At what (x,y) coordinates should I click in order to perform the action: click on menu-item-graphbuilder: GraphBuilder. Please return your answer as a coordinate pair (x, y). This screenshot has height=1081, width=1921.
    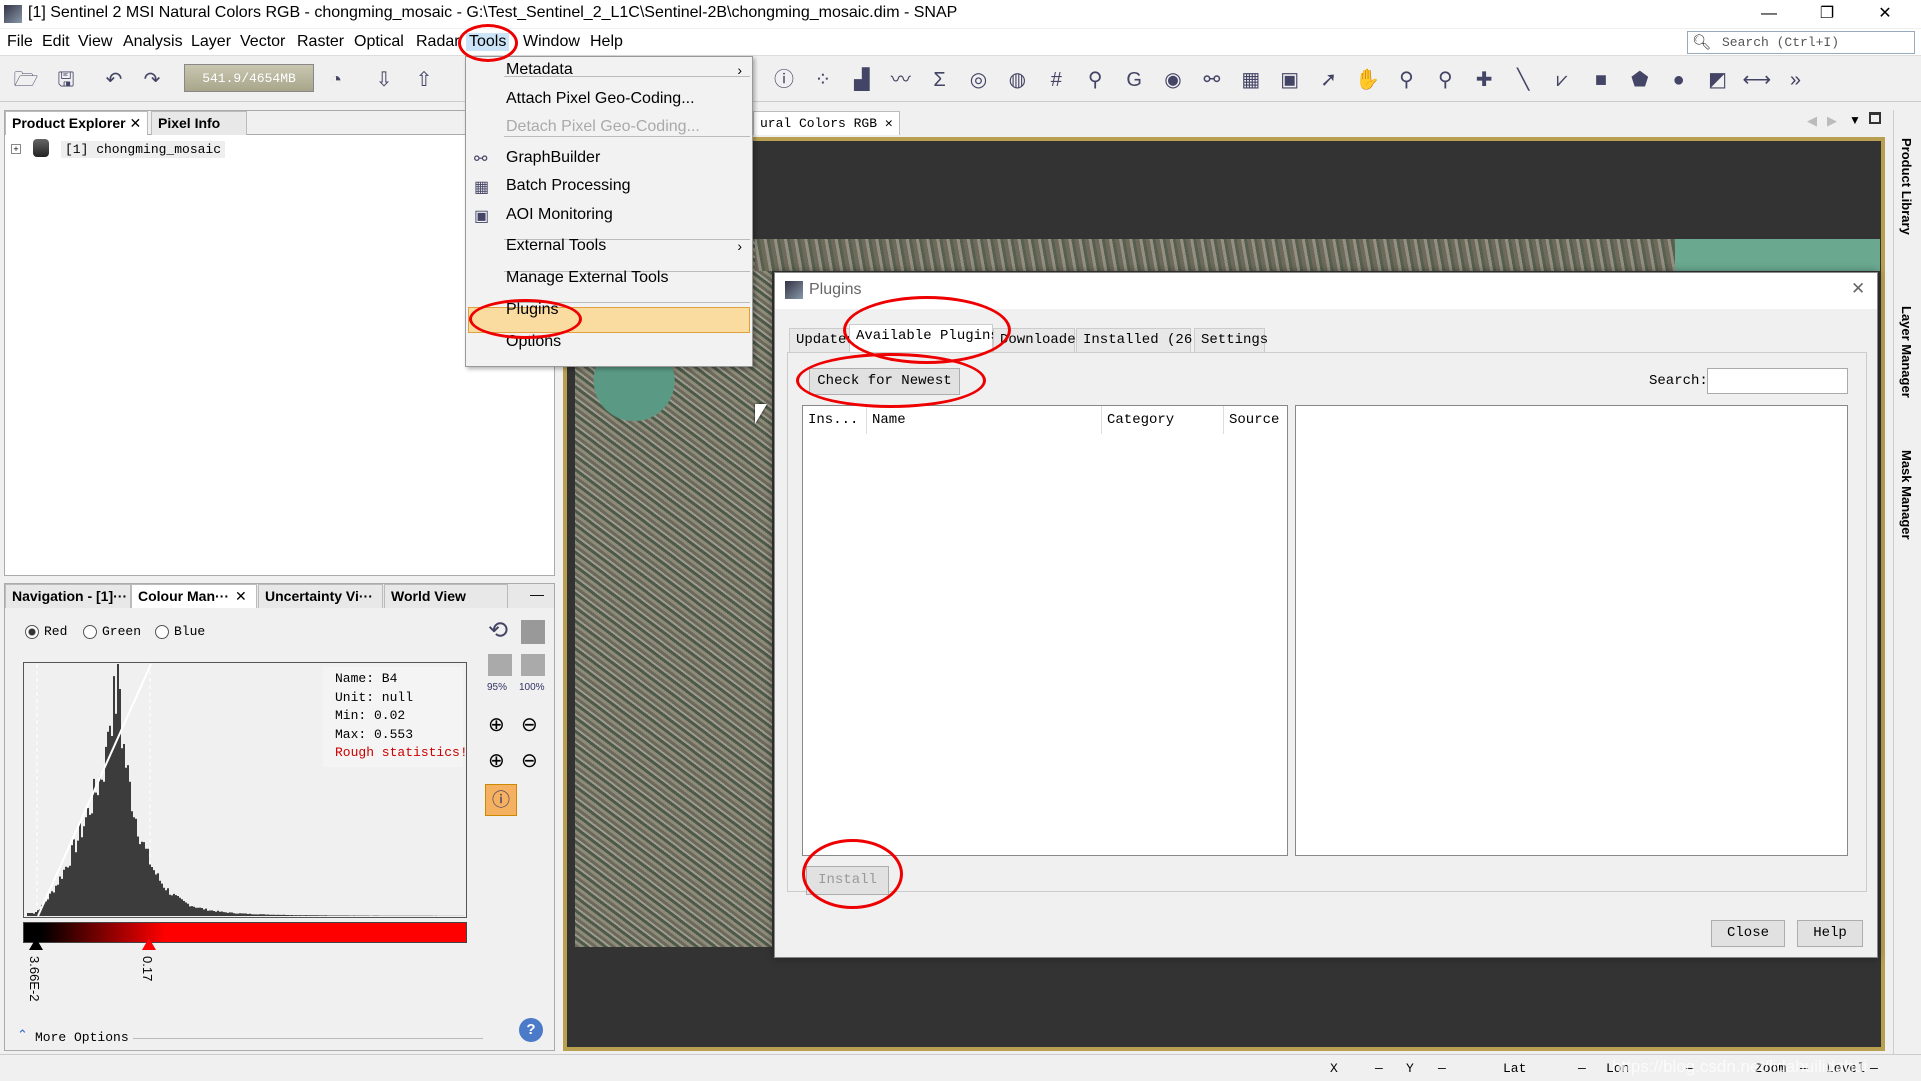
    Looking at the image, I should click on (553, 158).